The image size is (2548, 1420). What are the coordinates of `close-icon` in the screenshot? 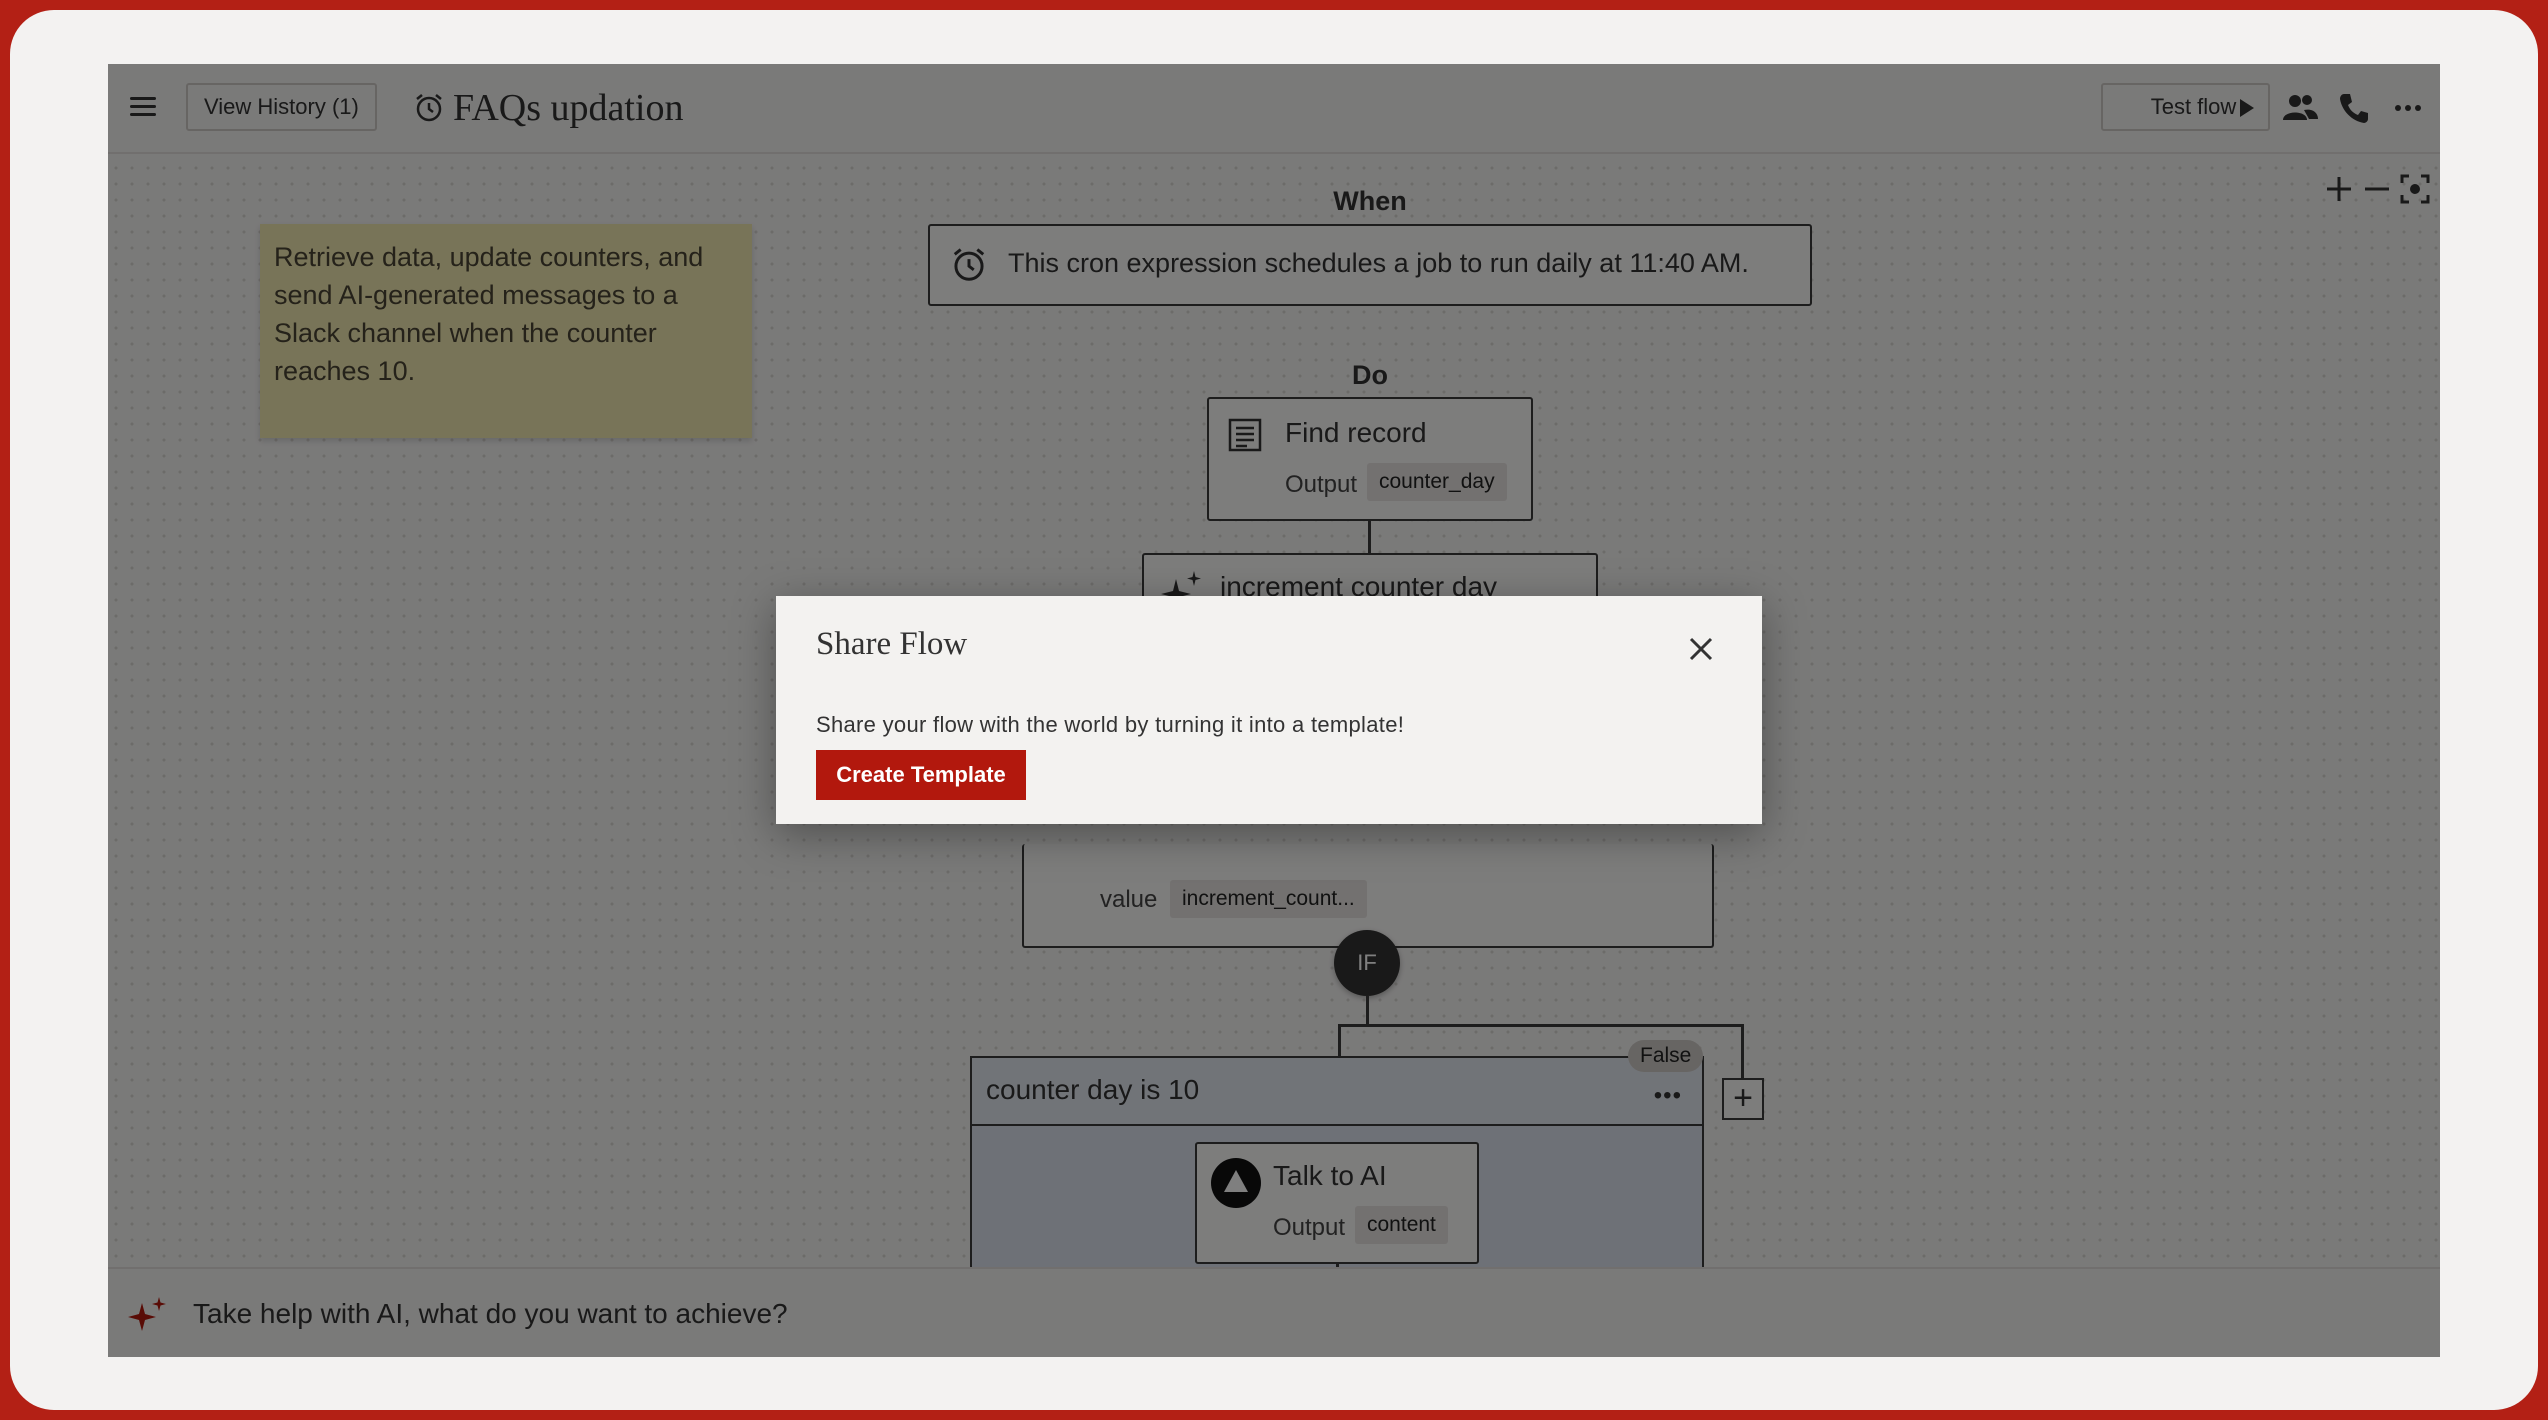 It's located at (1701, 649).